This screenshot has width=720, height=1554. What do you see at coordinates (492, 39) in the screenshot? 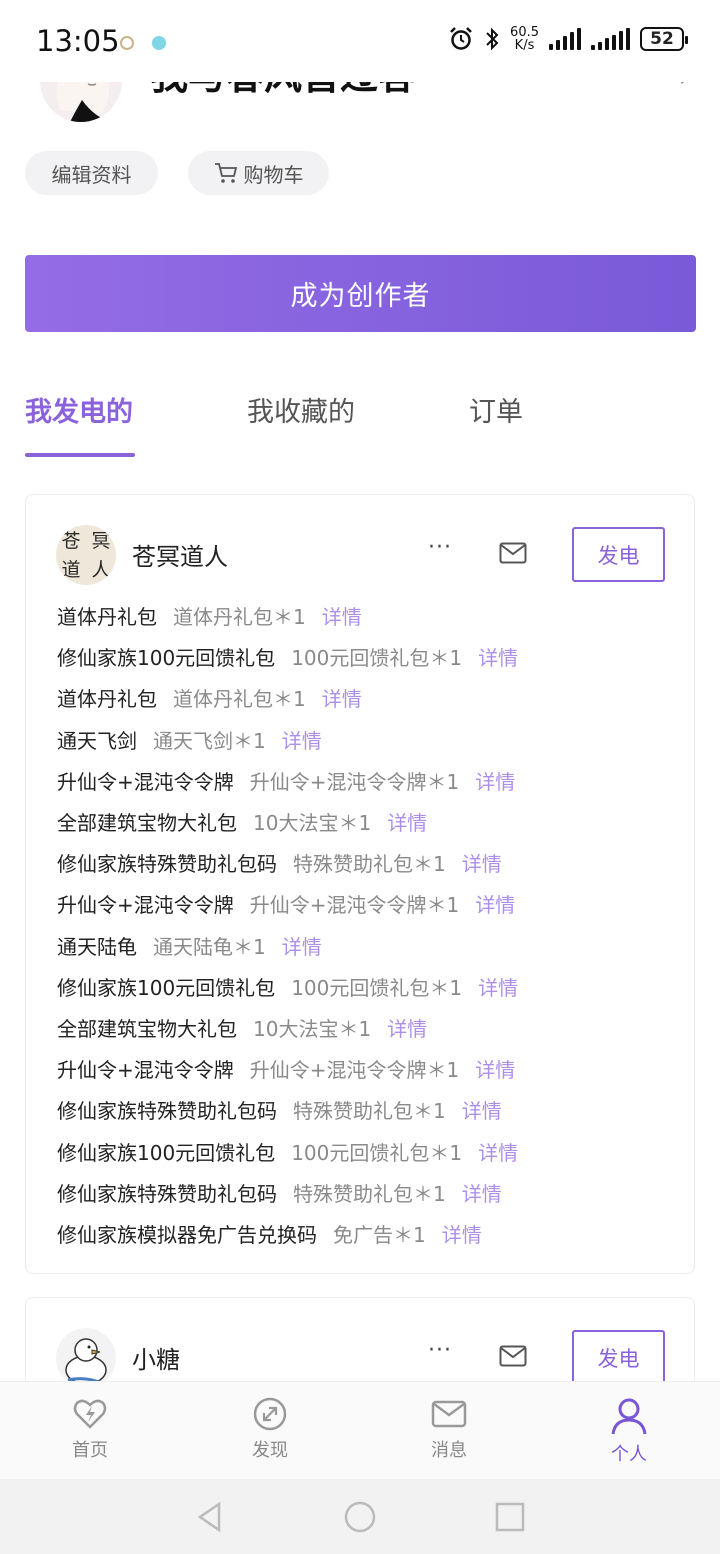
I see `bluetooth-icon` at bounding box center [492, 39].